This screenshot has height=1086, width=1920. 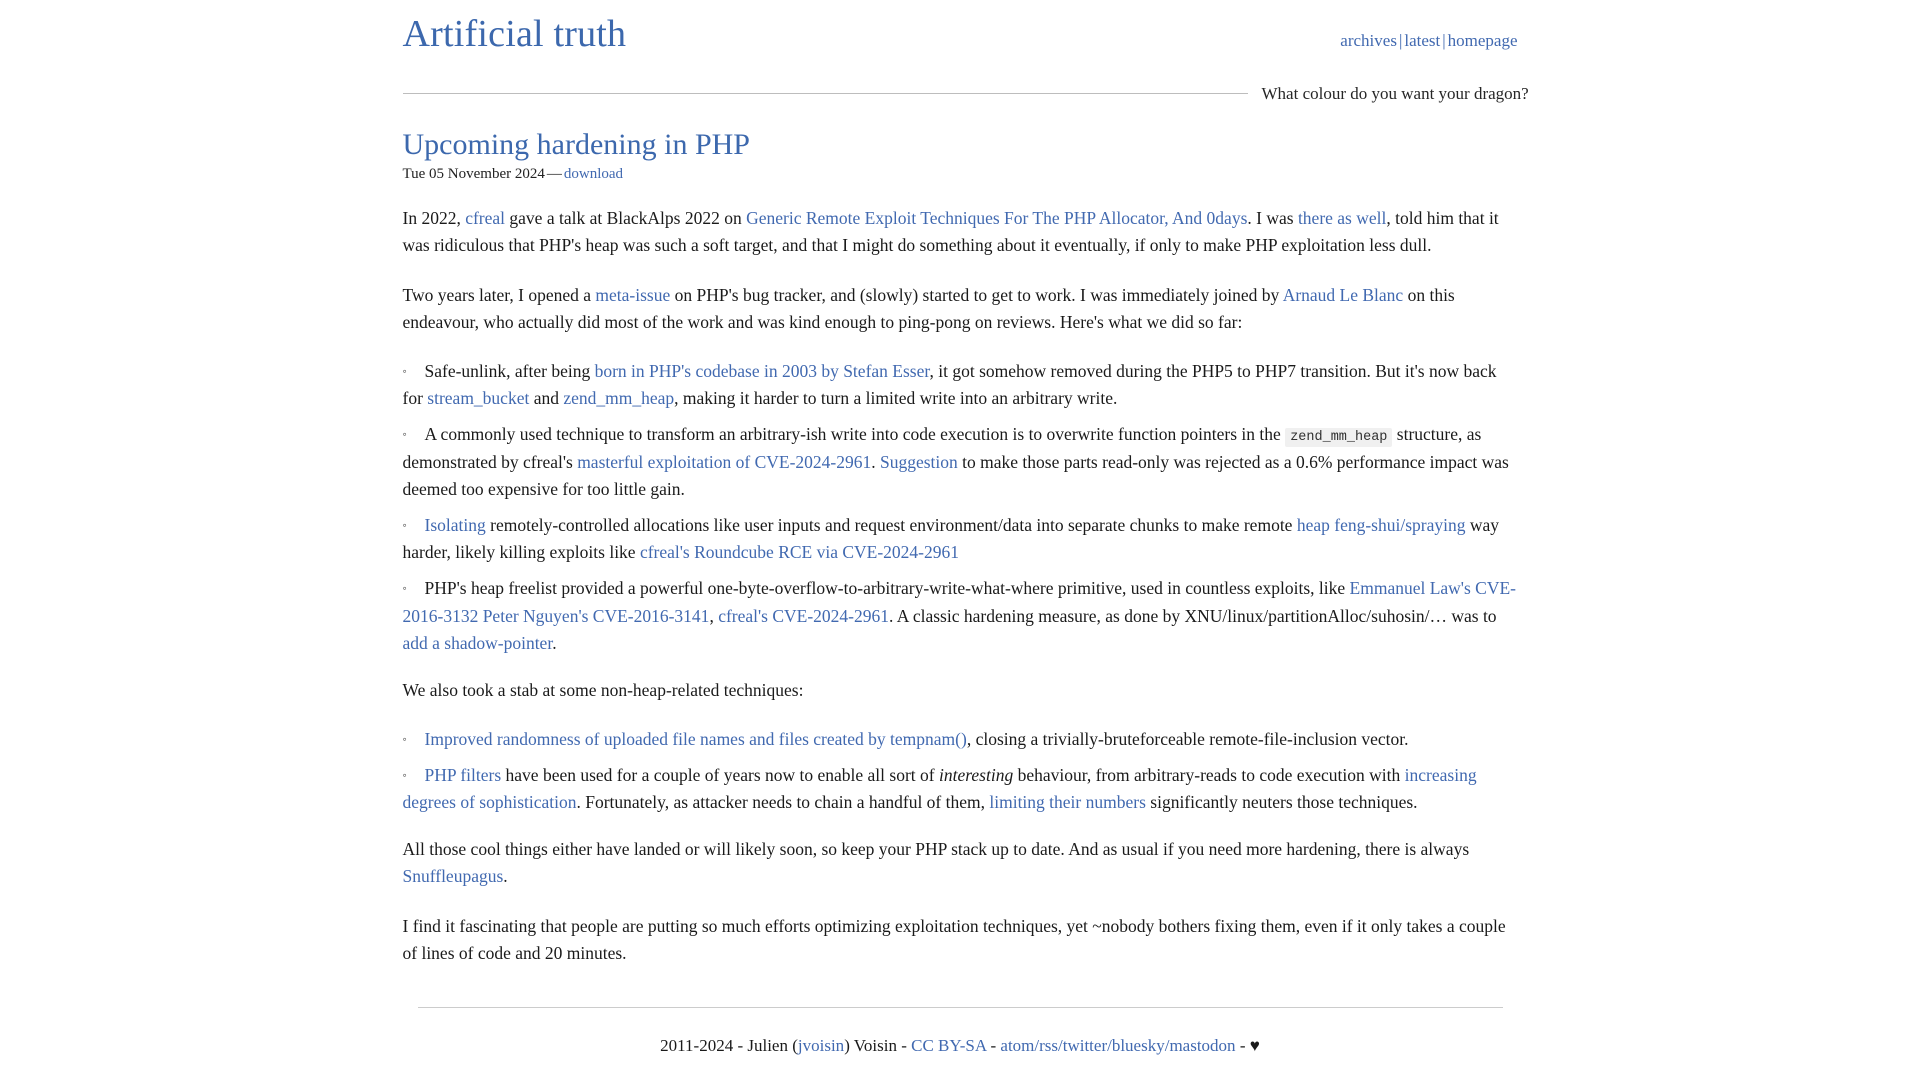 I want to click on link-php-filters: PHP filters, so click(x=463, y=775).